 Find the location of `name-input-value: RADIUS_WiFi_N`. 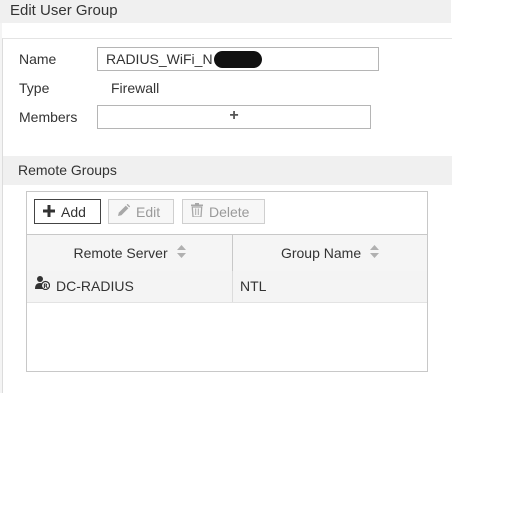

name-input-value: RADIUS_WiFi_N is located at coordinates (159, 59).